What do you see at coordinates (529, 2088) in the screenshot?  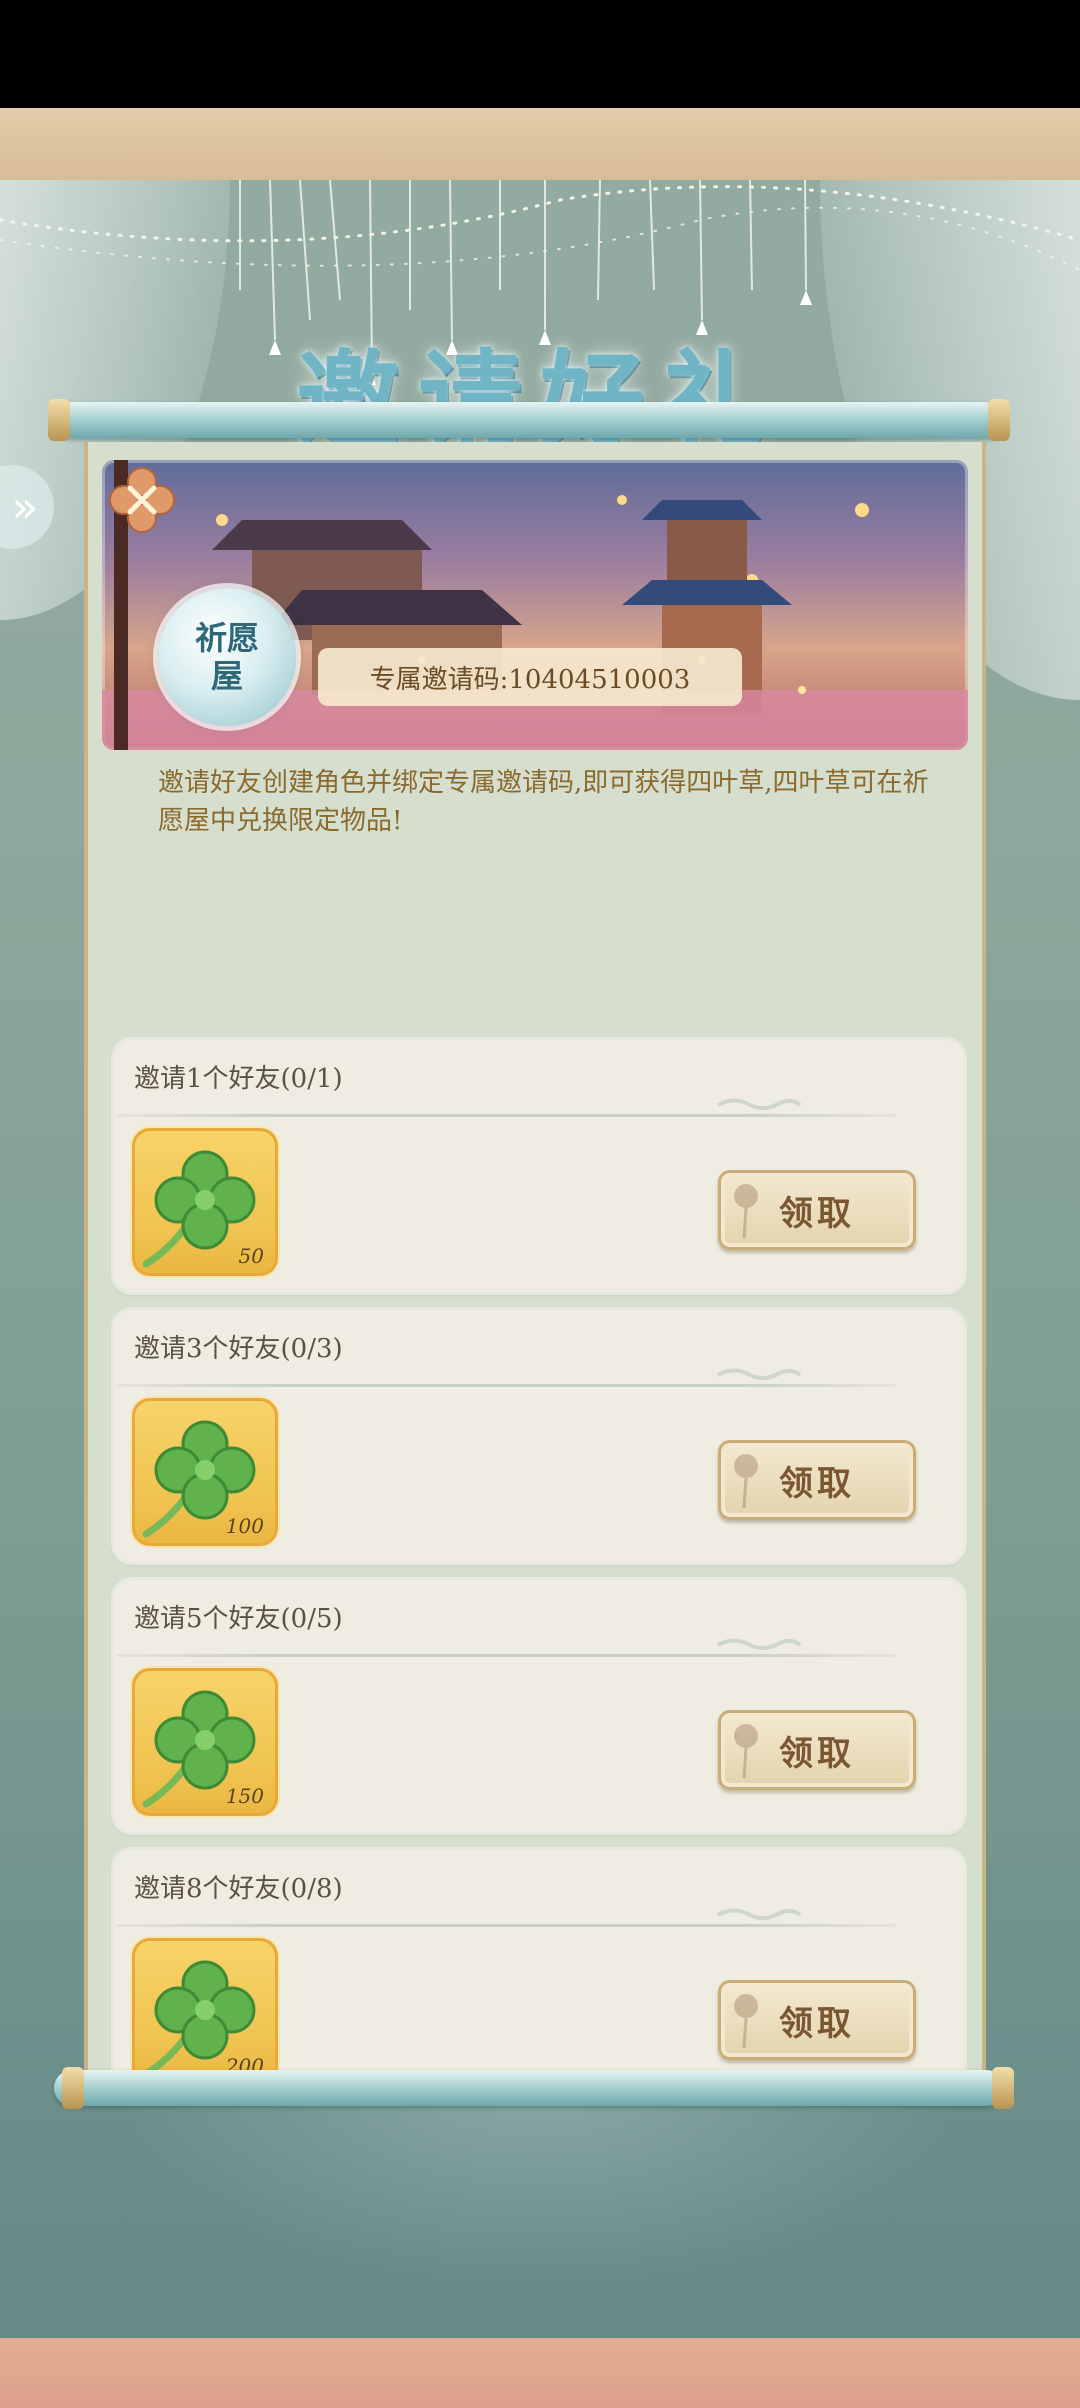 I see `scroll-bottom-rod` at bounding box center [529, 2088].